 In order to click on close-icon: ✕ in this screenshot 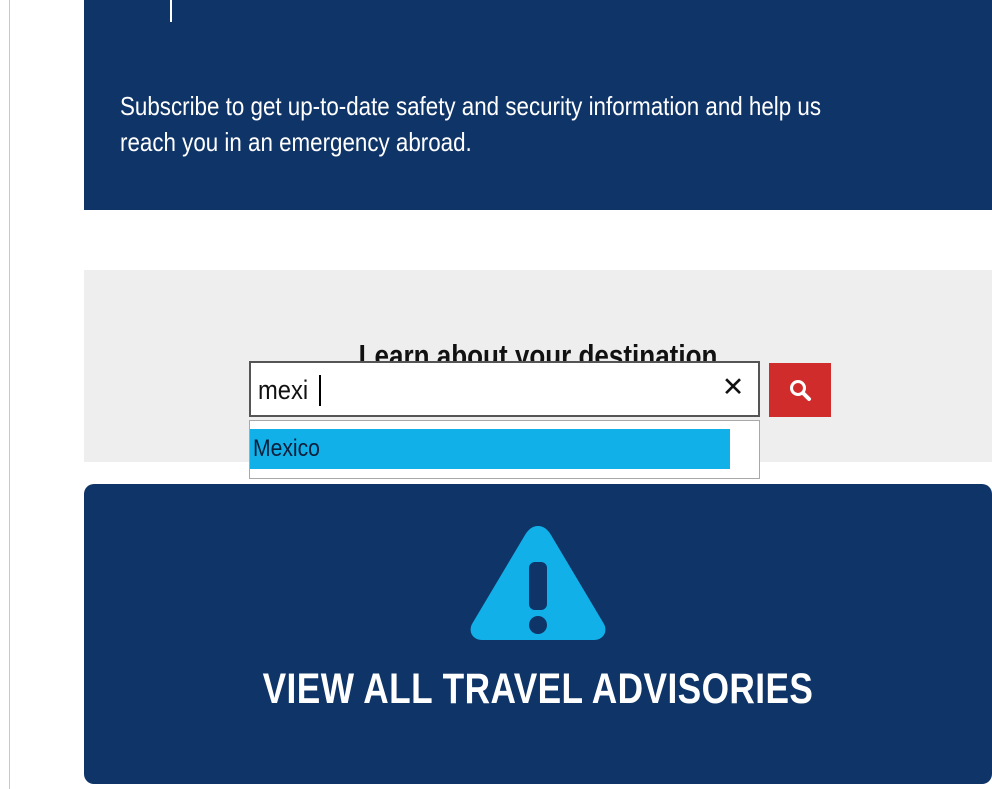, I will do `click(733, 387)`.